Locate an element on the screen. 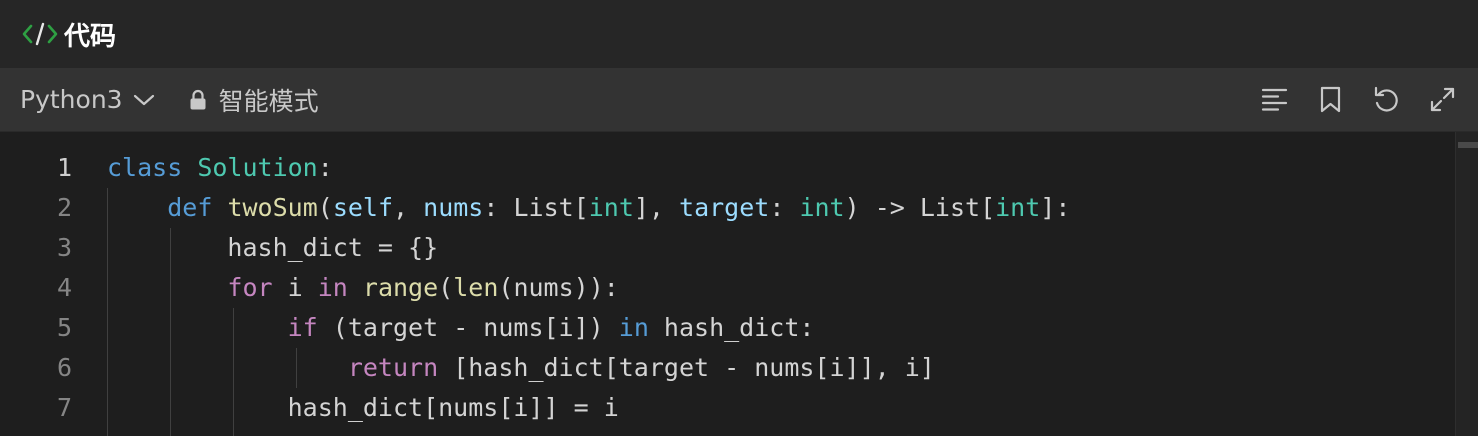 Image resolution: width=1478 pixels, height=436 pixels. panel-title: 代码 is located at coordinates (90, 36).